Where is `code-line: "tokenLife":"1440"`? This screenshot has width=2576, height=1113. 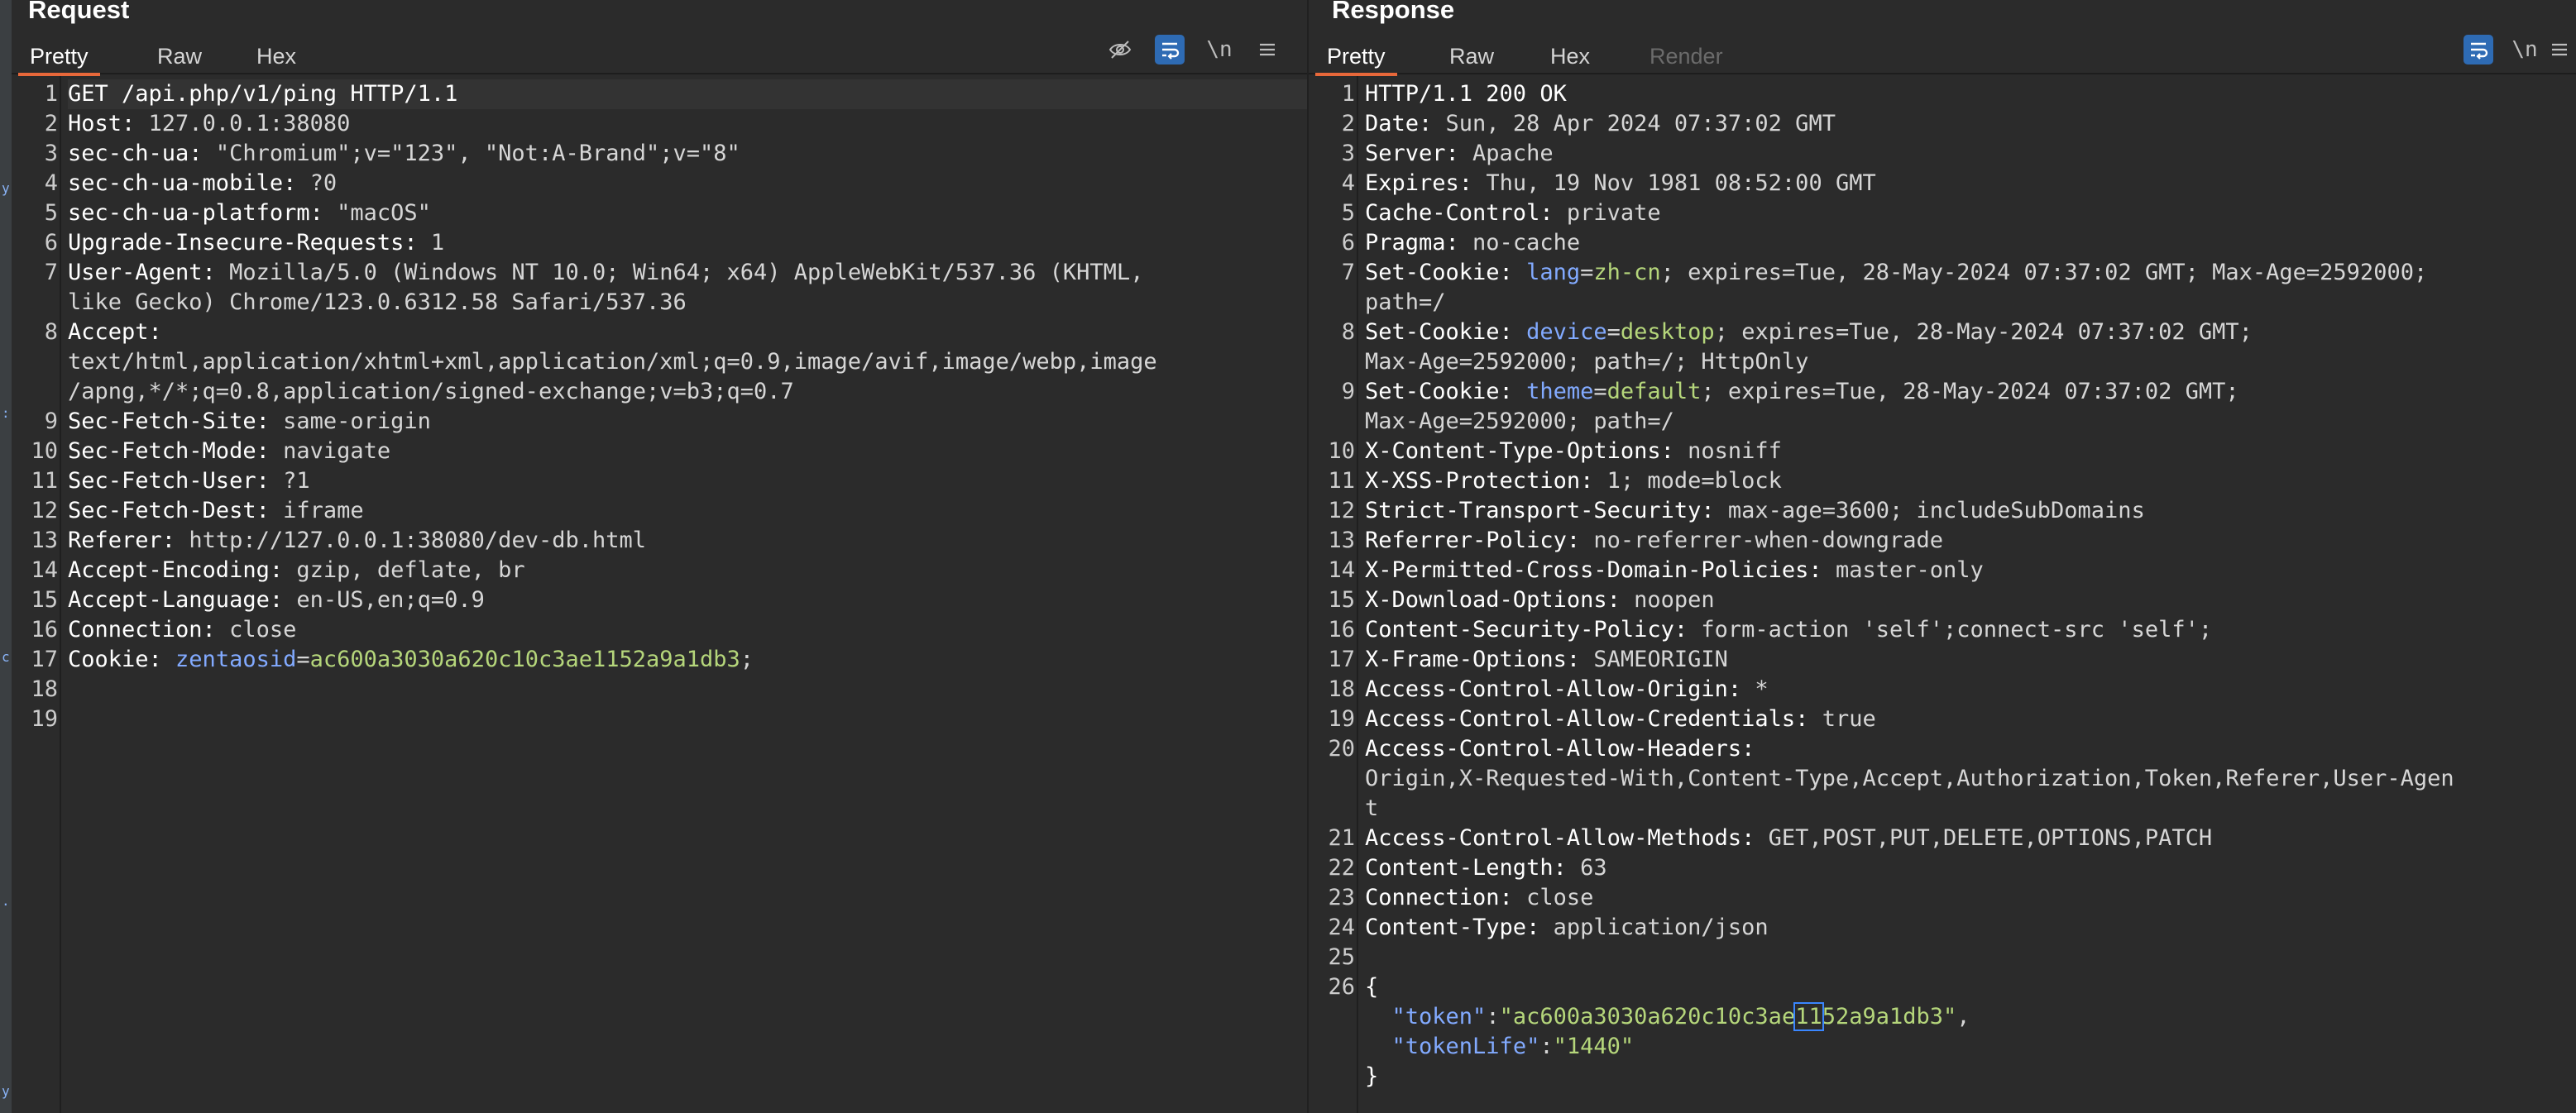
code-line: "tokenLife":"1440" is located at coordinates (1970, 1047).